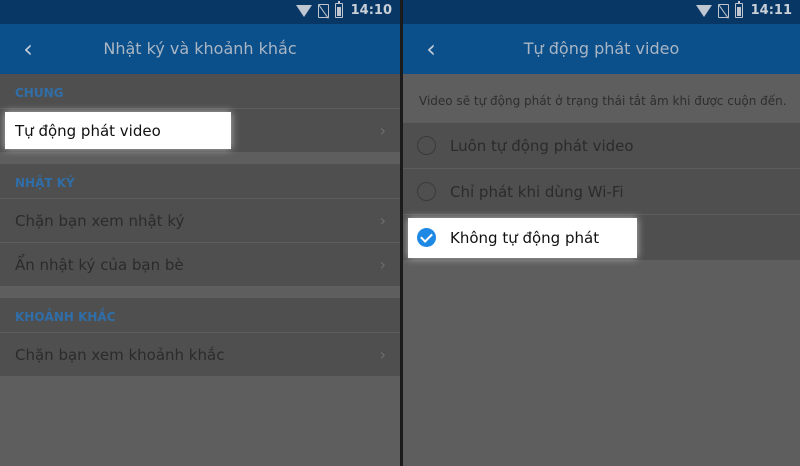  I want to click on radio-option-label: Chỉ phát khi dùng Wi-Fi, so click(537, 192).